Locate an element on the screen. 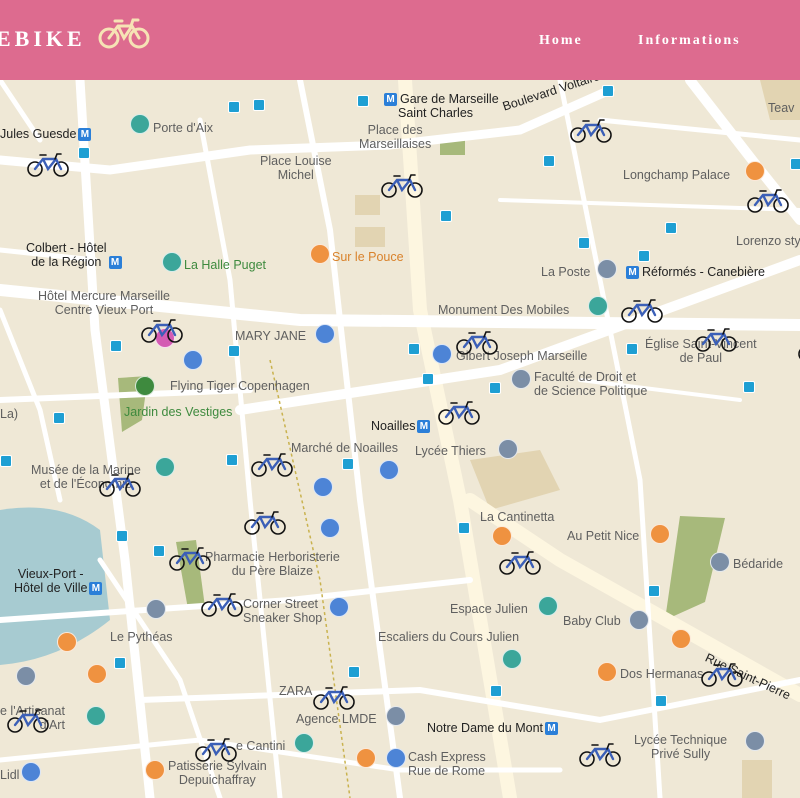 The width and height of the screenshot is (800, 798). label-la: La) is located at coordinates (9, 414).